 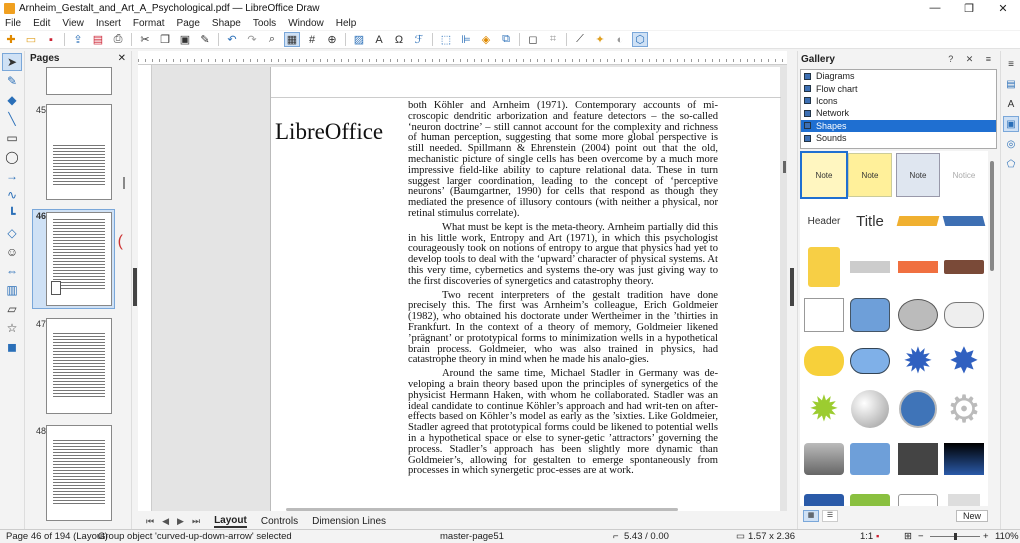 I want to click on canvas-horizontal-scrollbar, so click(x=482, y=509).